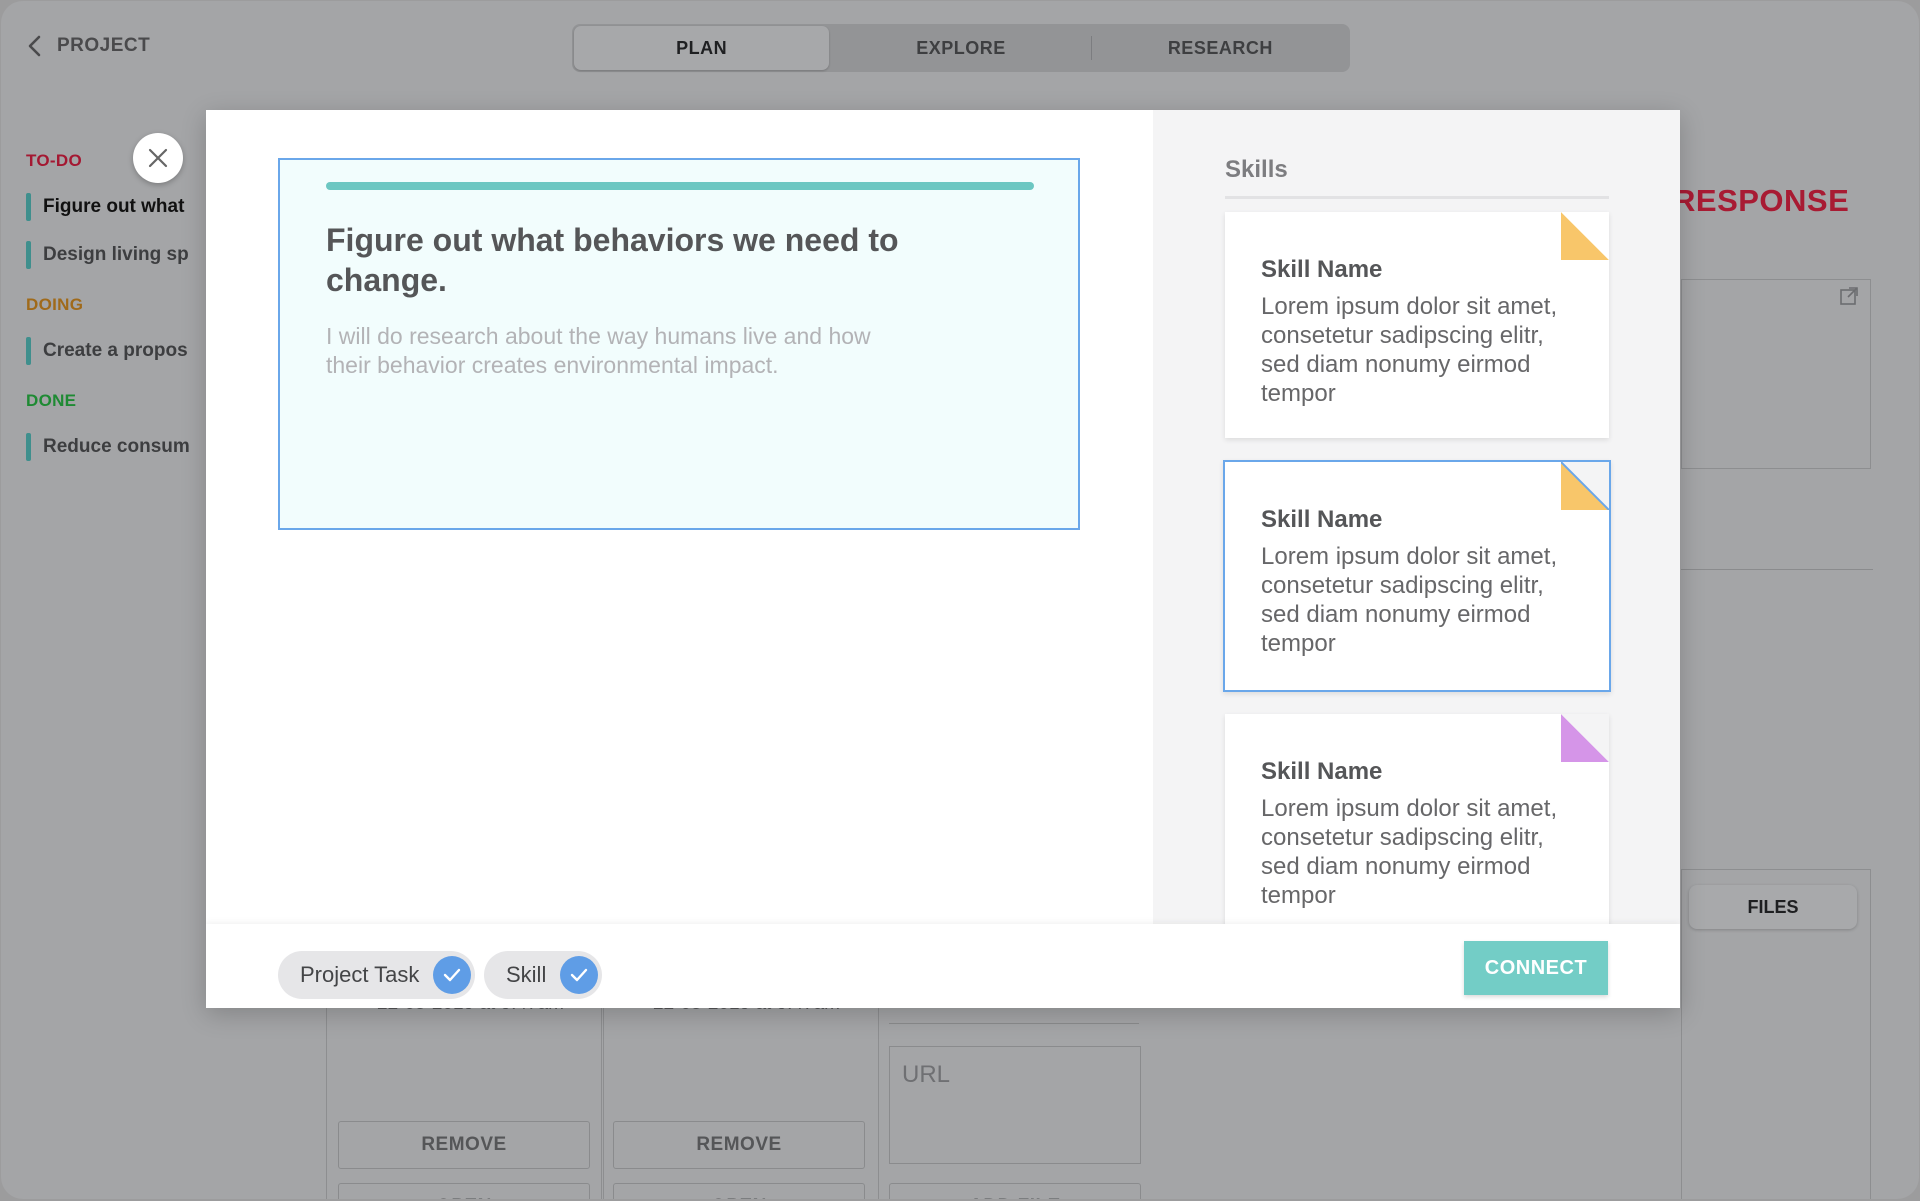 This screenshot has height=1201, width=1920. Describe the element at coordinates (121, 426) in the screenshot. I see `done-section: DONE Reduce consum` at that location.